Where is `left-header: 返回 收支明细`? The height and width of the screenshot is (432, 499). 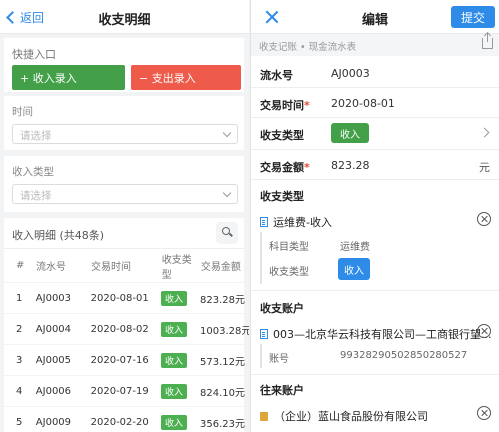
left-header: 返回 收支明细 is located at coordinates (124, 17).